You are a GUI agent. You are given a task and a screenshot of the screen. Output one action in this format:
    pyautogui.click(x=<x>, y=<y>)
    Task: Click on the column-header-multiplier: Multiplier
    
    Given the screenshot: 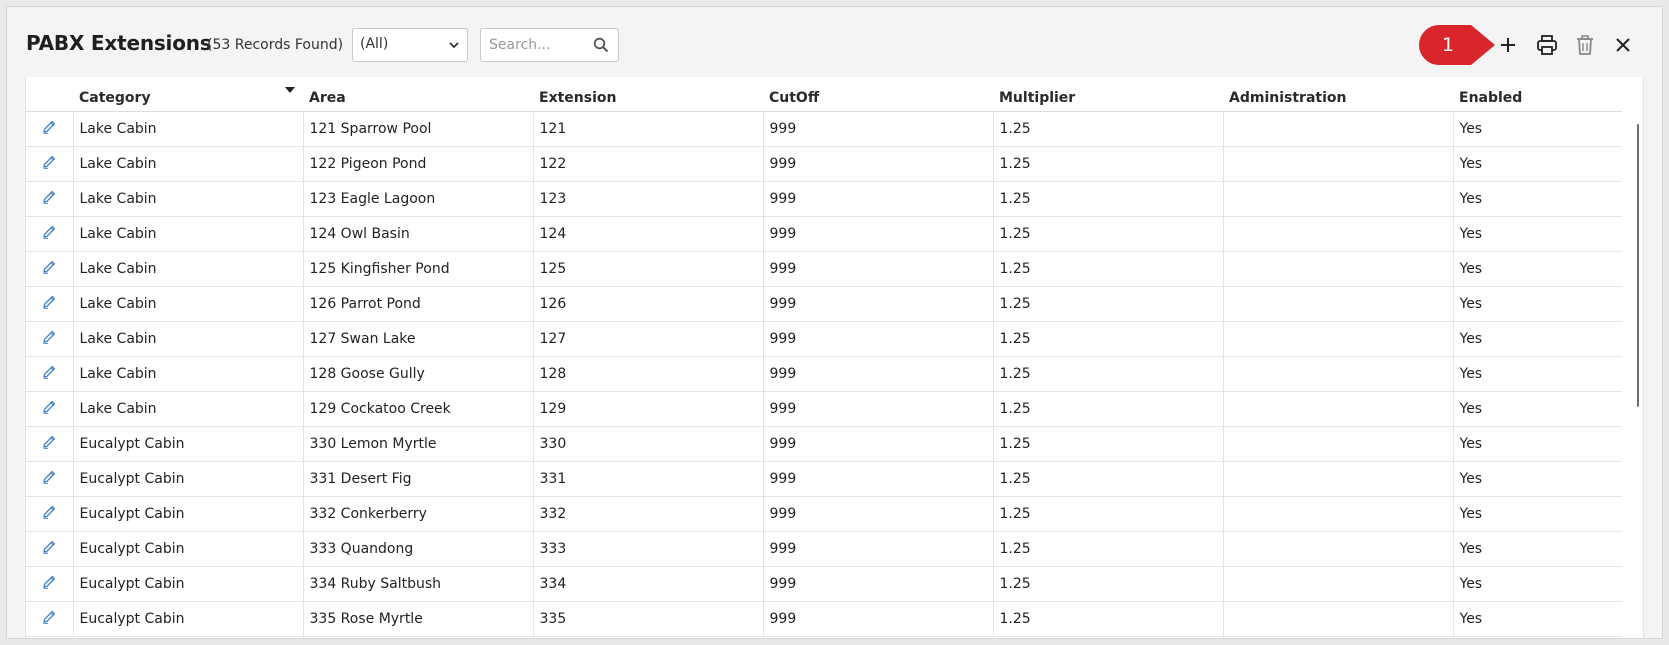 What is the action you would take?
    pyautogui.click(x=1108, y=94)
    